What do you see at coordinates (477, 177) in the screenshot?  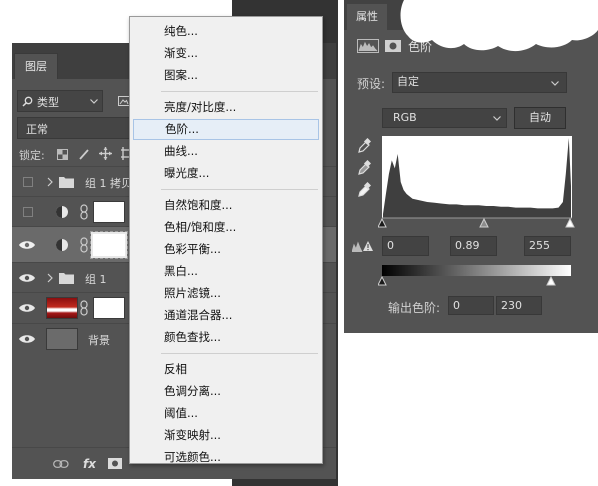 I see `levels-histogram` at bounding box center [477, 177].